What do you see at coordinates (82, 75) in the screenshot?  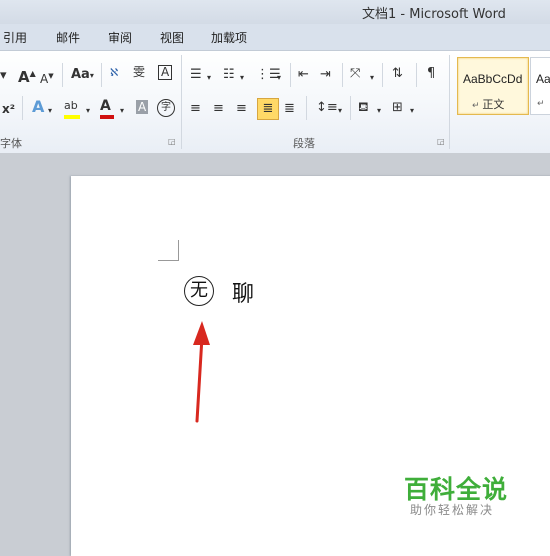 I see `change-case-button: Aa▾` at bounding box center [82, 75].